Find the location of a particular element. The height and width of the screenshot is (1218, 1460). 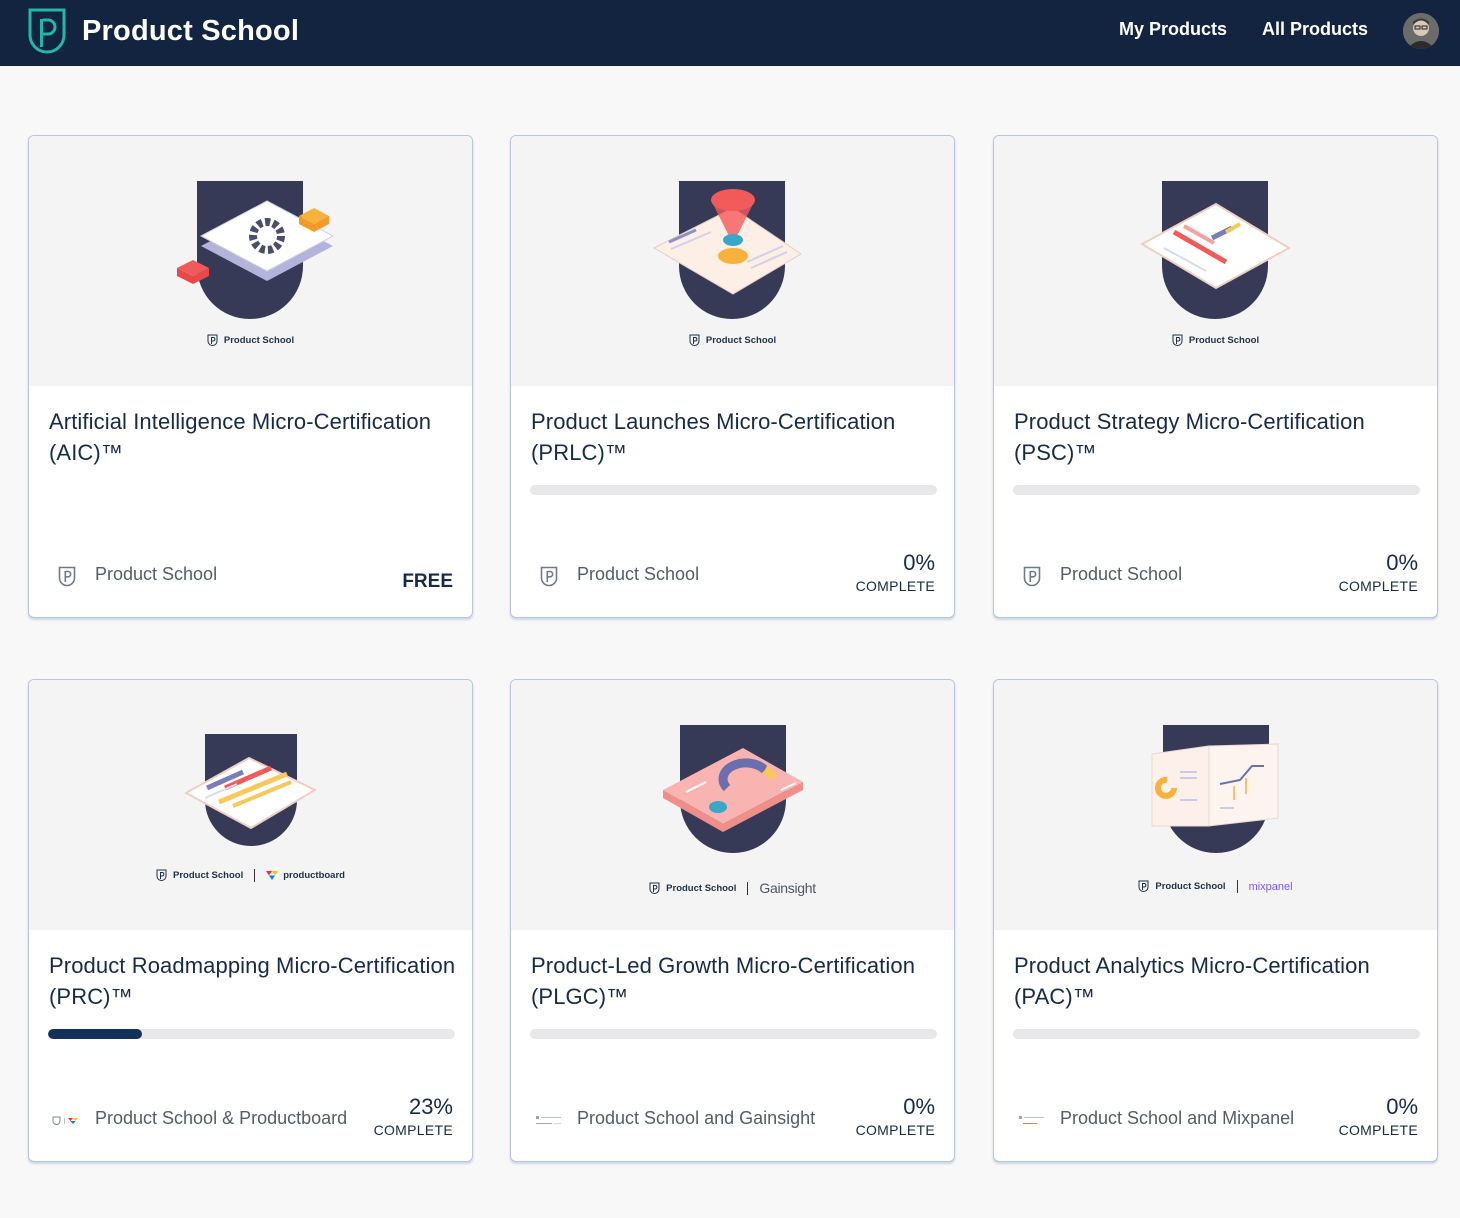

top-navbar: Product School My Products All Products is located at coordinates (730, 33).